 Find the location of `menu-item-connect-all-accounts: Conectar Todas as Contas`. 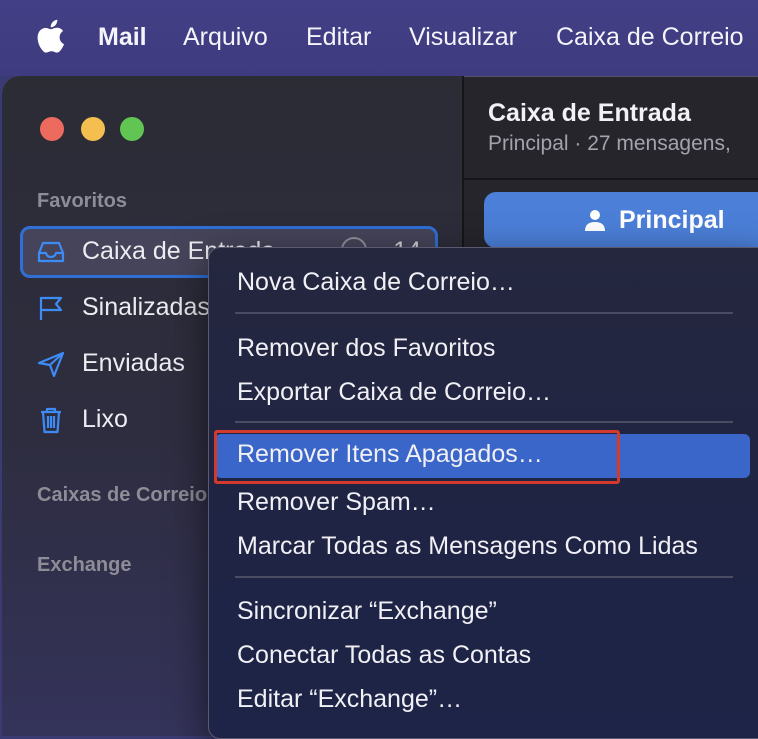

menu-item-connect-all-accounts: Conectar Todas as Contas is located at coordinates (384, 655).